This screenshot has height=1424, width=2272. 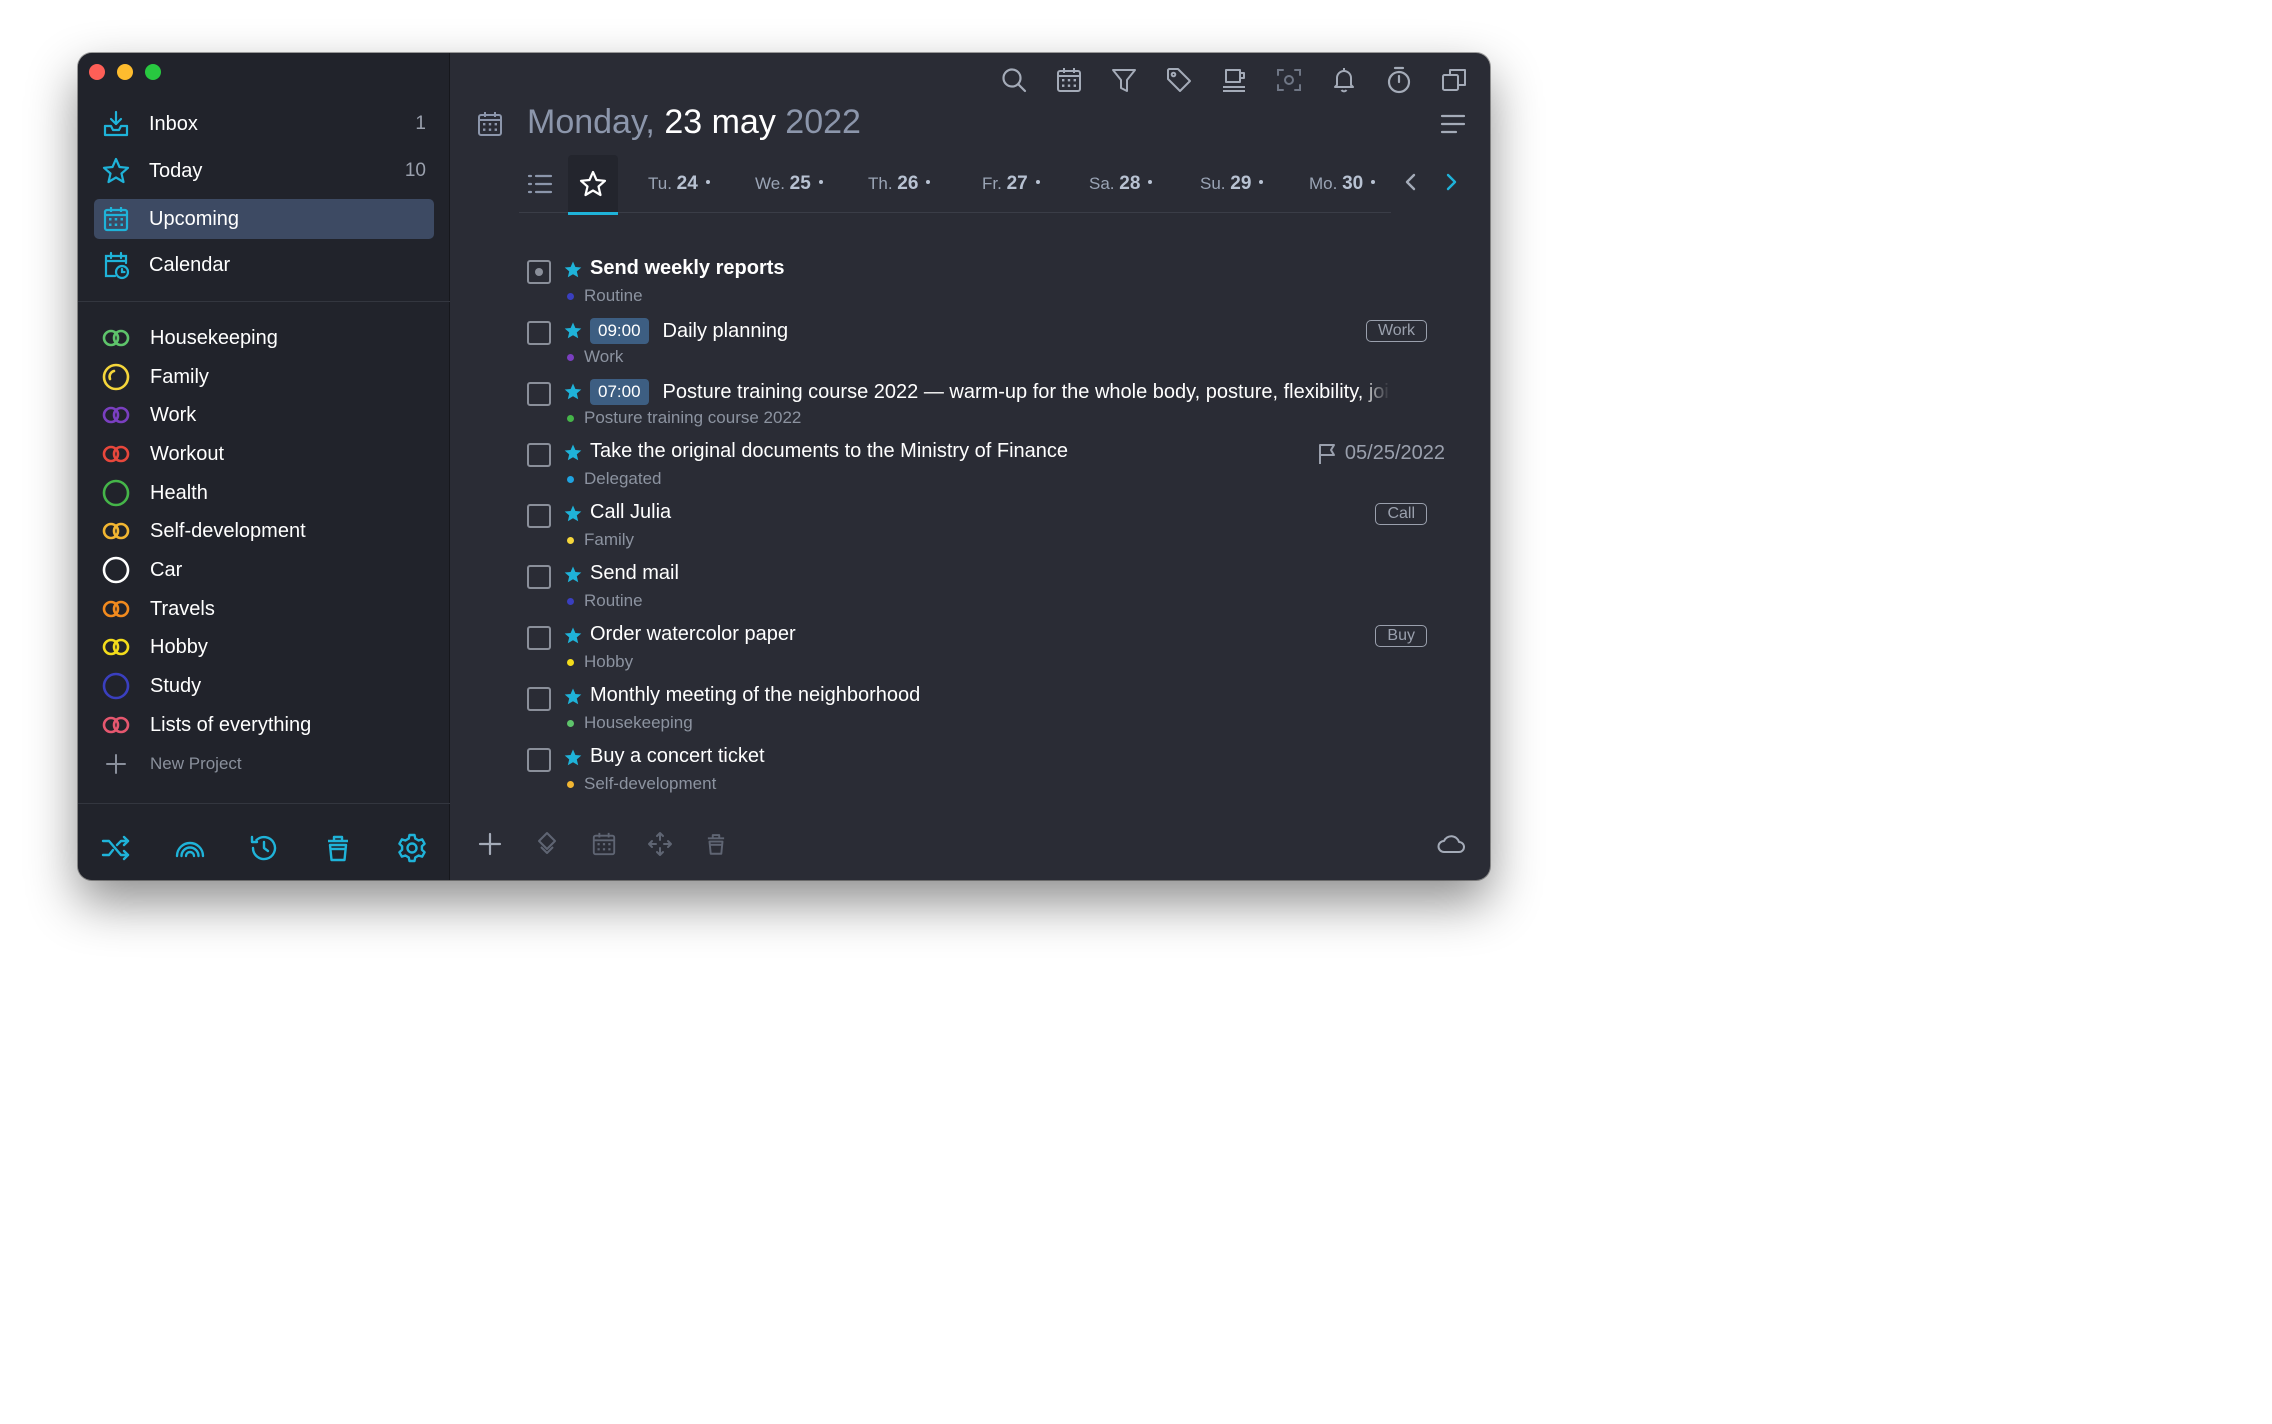 I want to click on sidebar-item-label: Today, so click(x=176, y=170).